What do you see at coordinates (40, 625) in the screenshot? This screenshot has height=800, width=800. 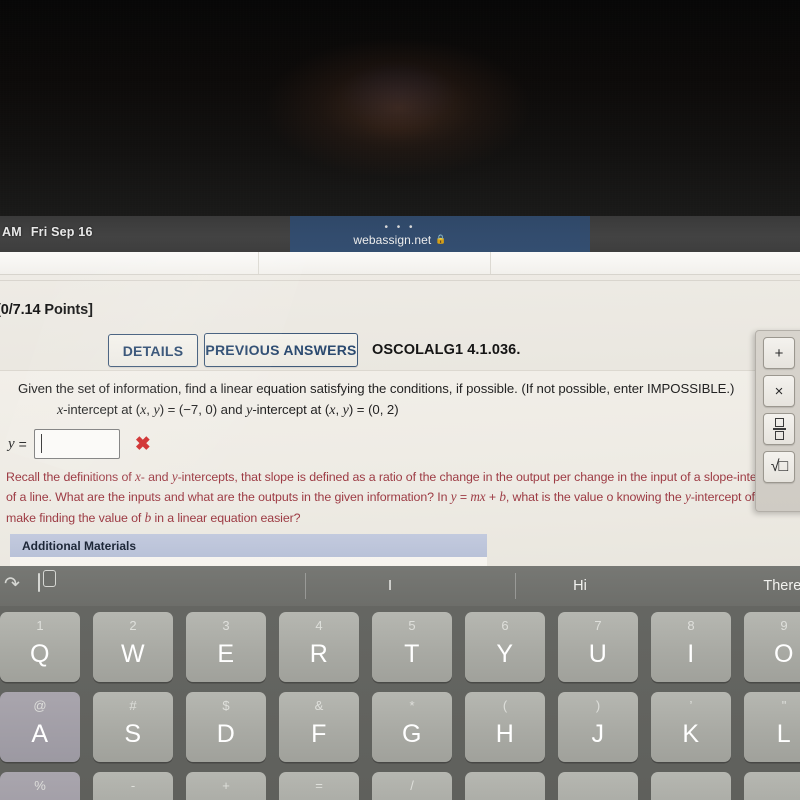 I see `key-secondary-label: 1` at bounding box center [40, 625].